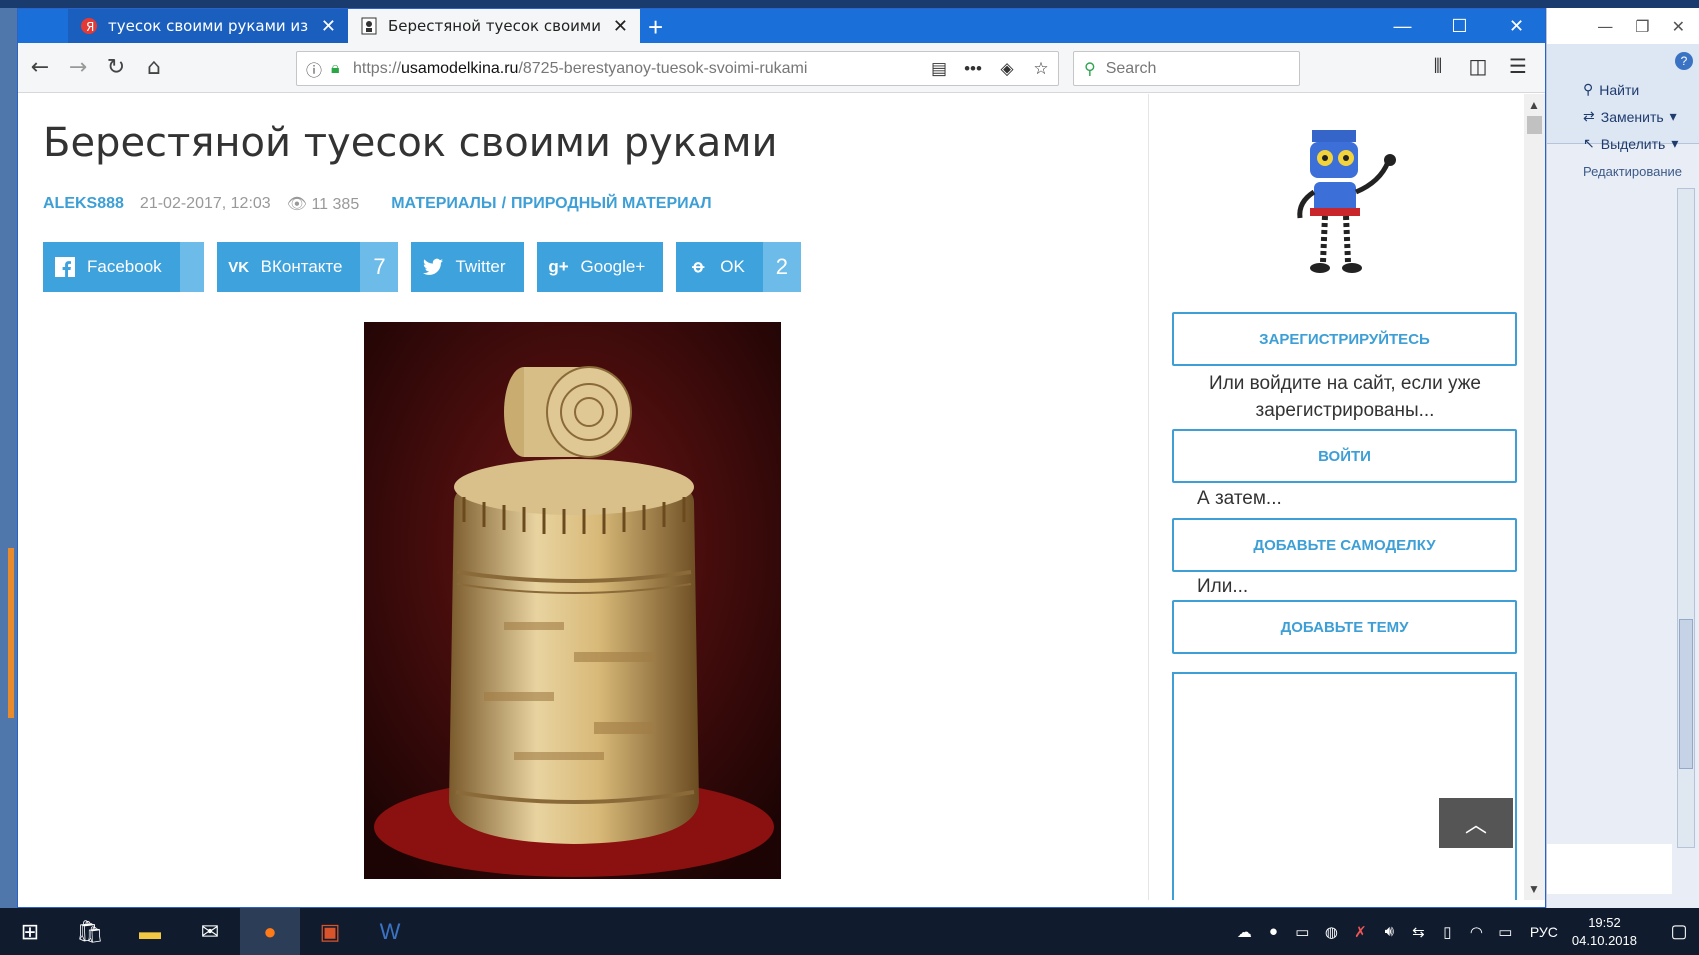  I want to click on info-icon: ⓘ, so click(314, 69).